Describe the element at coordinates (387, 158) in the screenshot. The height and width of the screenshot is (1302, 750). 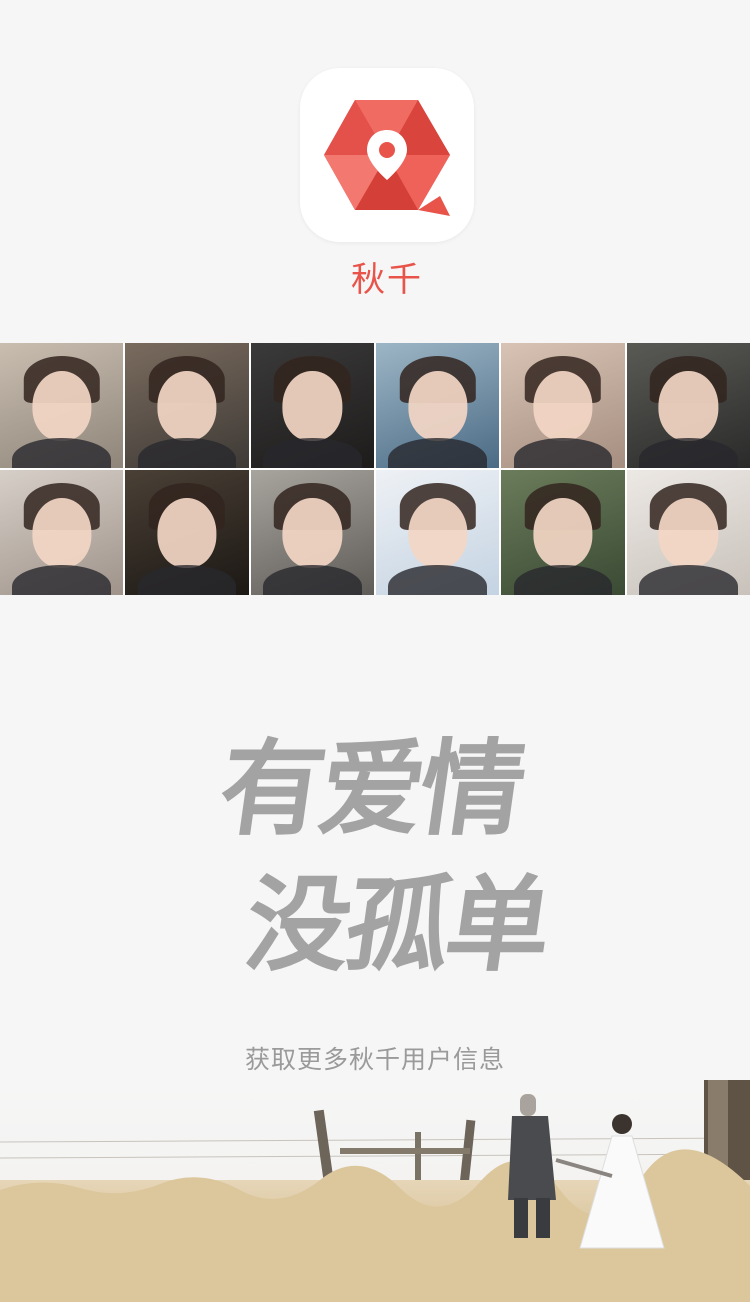
I see `qiuqian-logo-icon` at that location.